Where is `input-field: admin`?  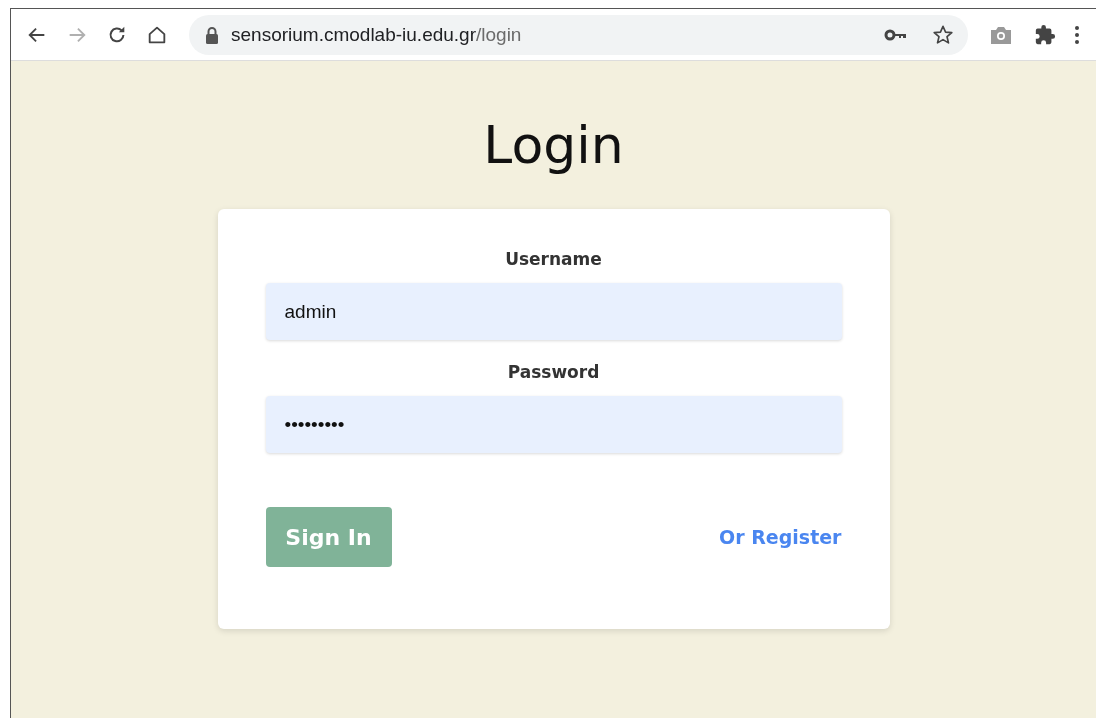 input-field: admin is located at coordinates (553, 311).